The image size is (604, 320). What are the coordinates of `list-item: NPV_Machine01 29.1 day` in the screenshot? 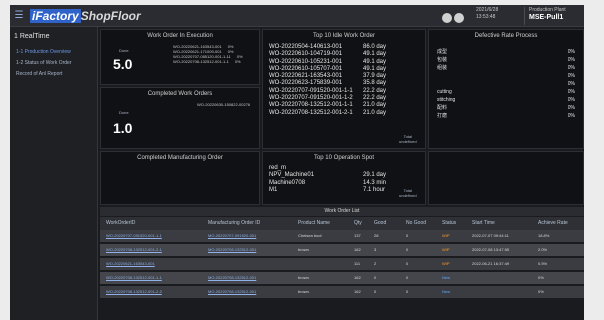 It's located at (327, 175).